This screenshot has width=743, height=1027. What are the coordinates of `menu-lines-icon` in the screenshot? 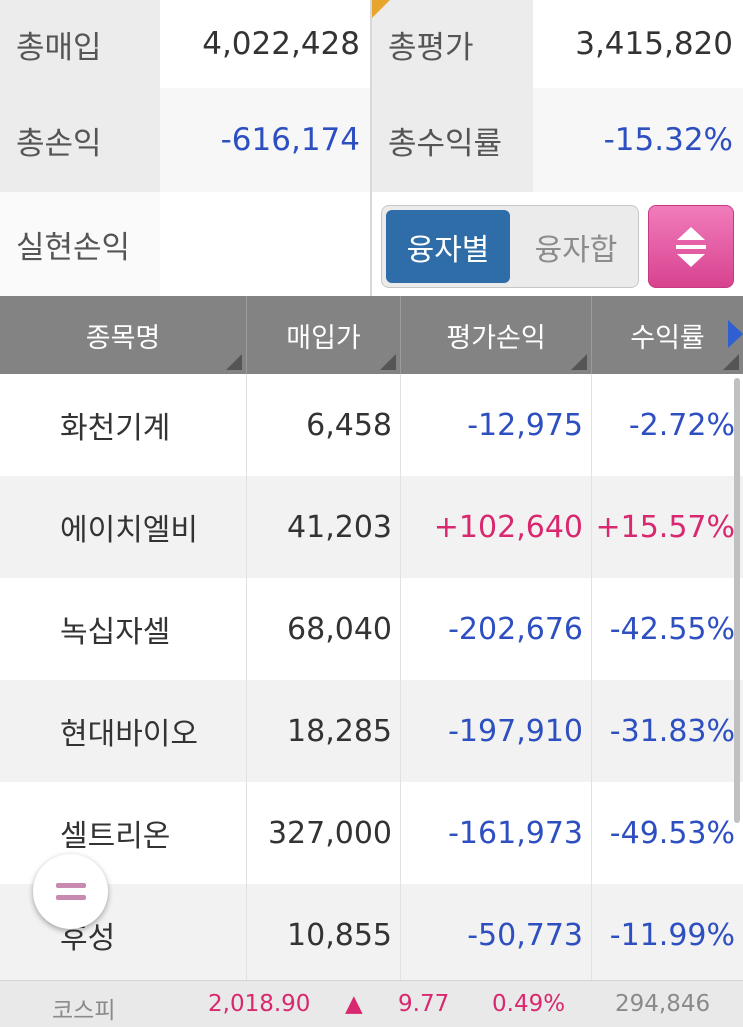 It's located at (70, 891).